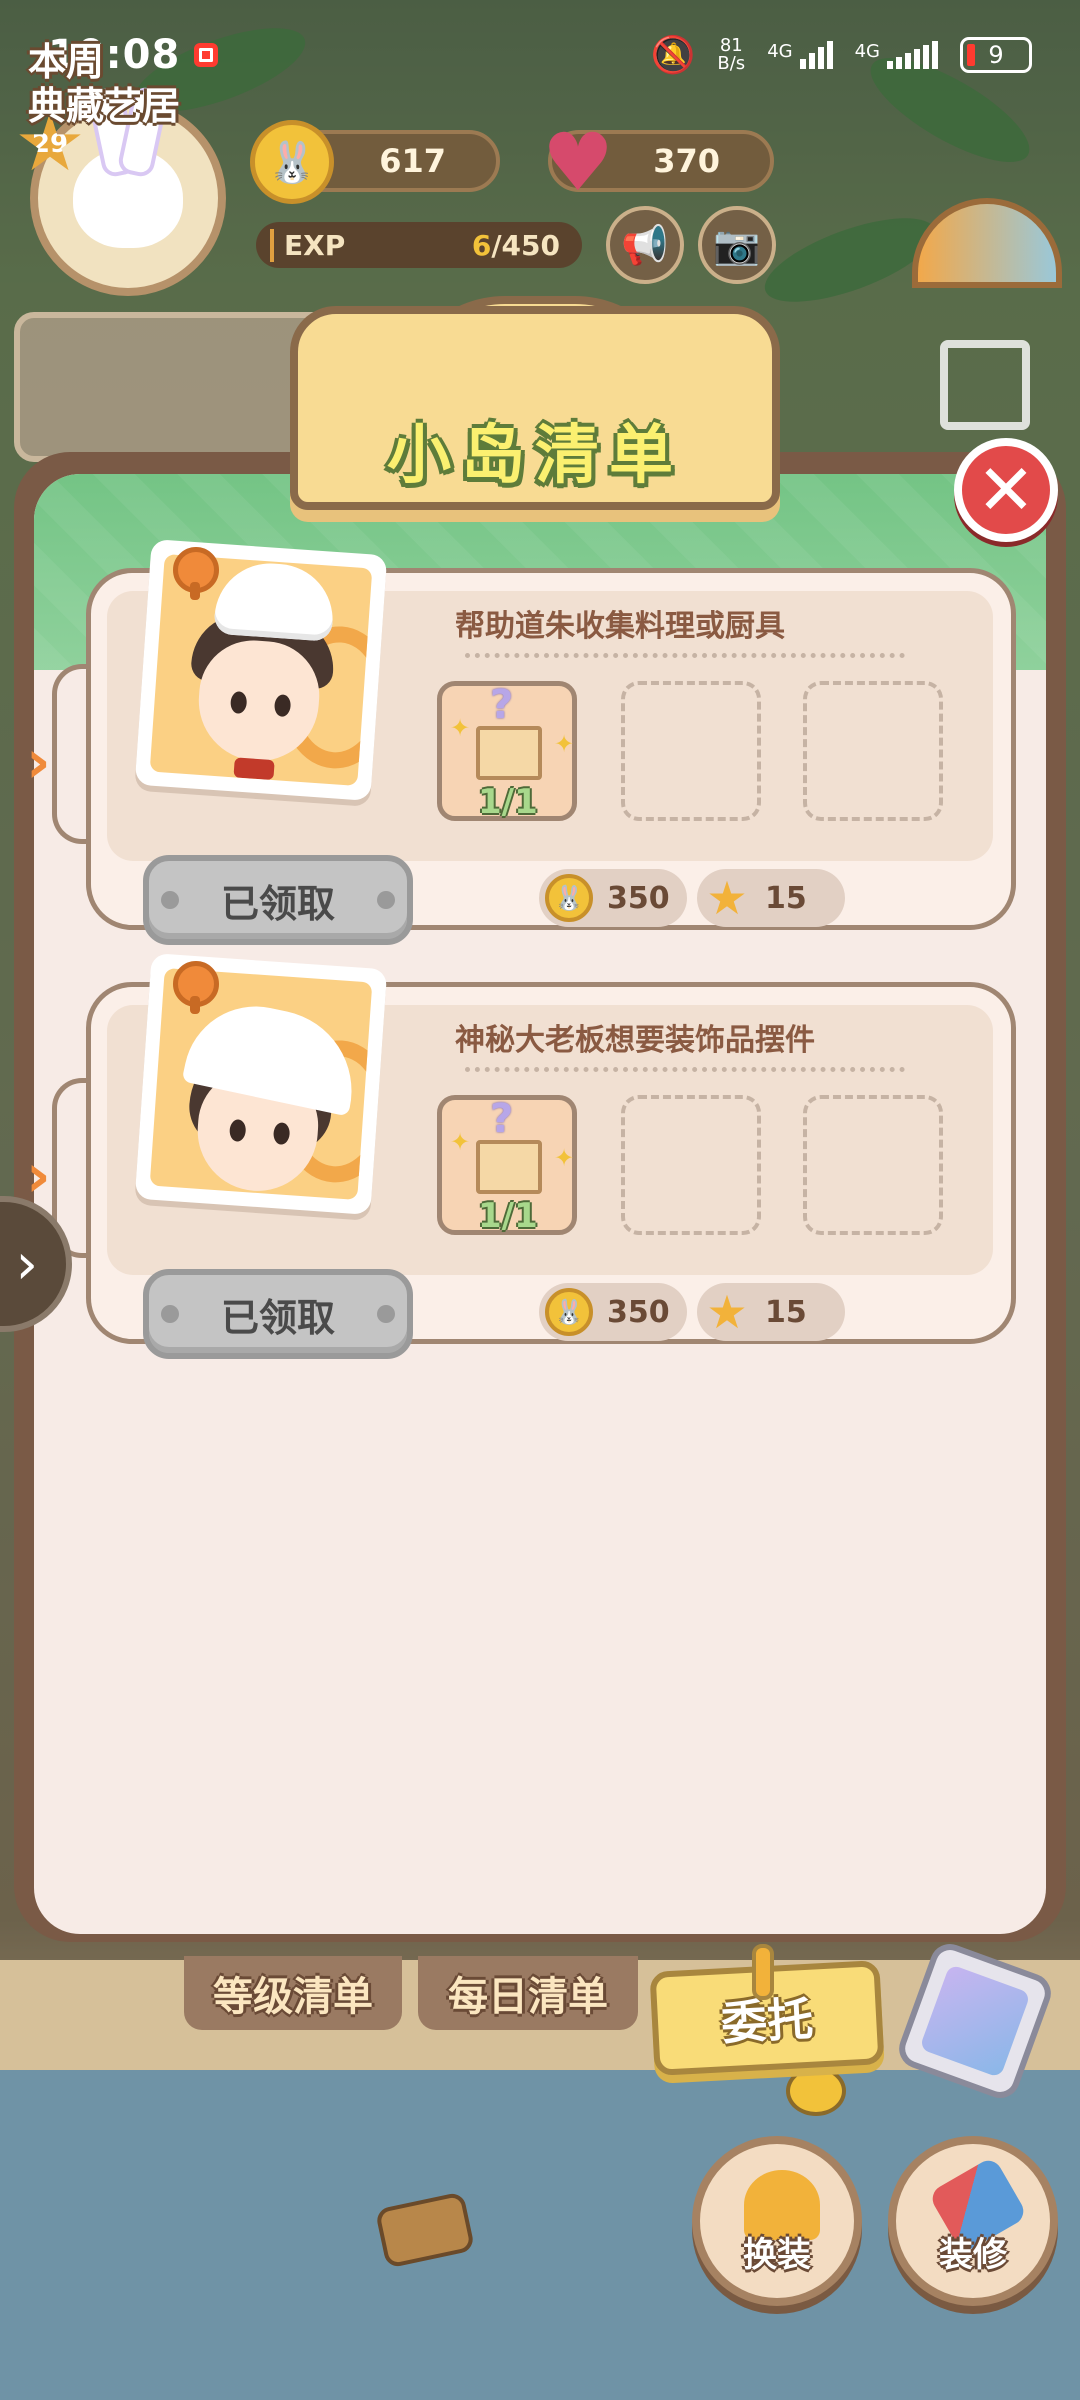 The height and width of the screenshot is (2400, 1080). What do you see at coordinates (620, 626) in the screenshot?
I see `task-title: 帮助道朱收集料理或厨具` at bounding box center [620, 626].